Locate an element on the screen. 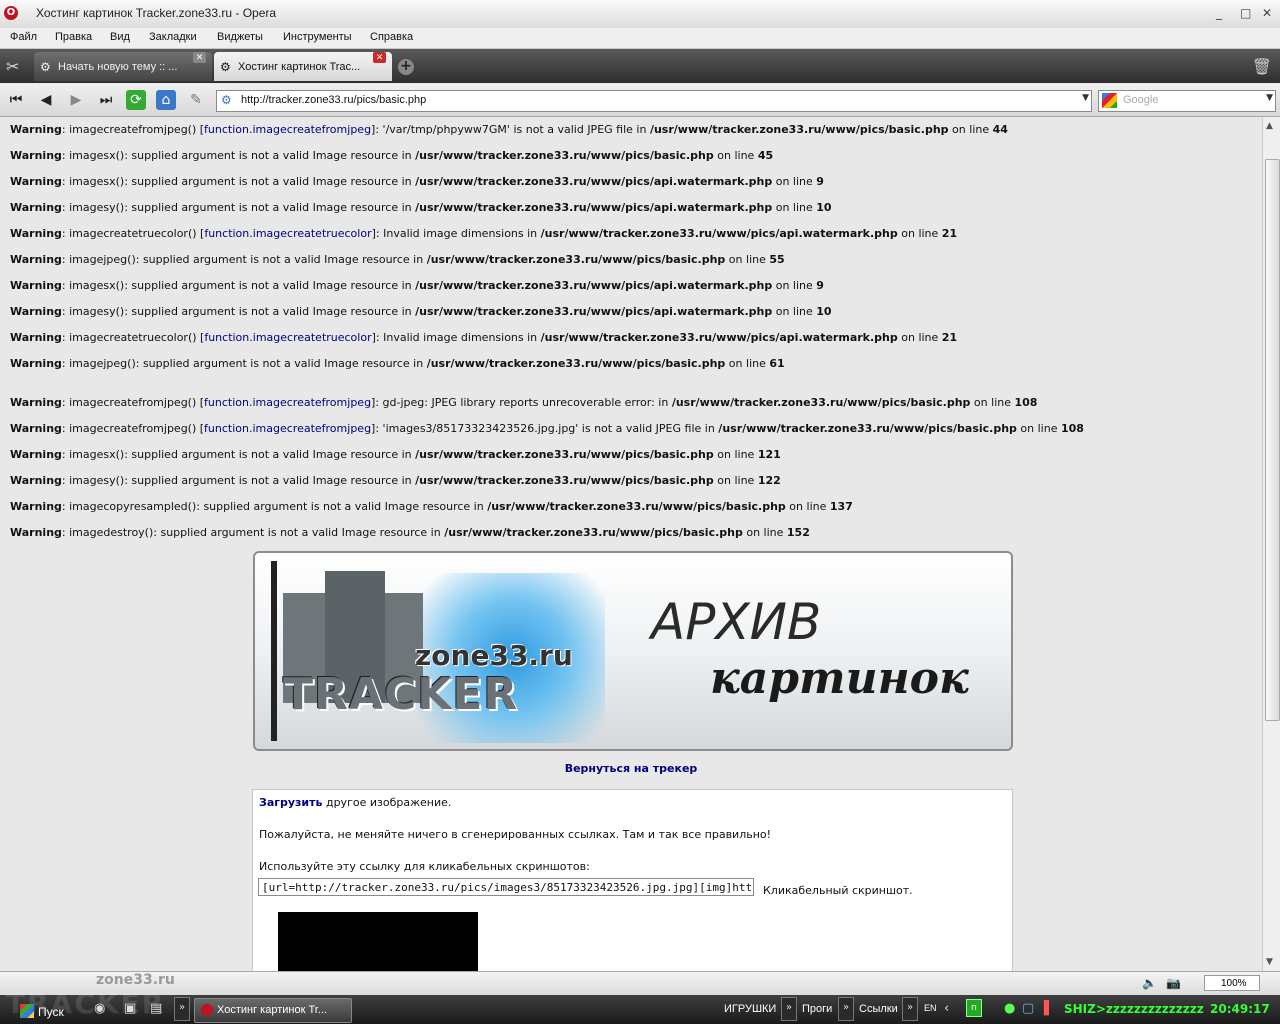 Image resolution: width=1280 pixels, height=1024 pixels. minimize-button: _ is located at coordinates (1219, 13).